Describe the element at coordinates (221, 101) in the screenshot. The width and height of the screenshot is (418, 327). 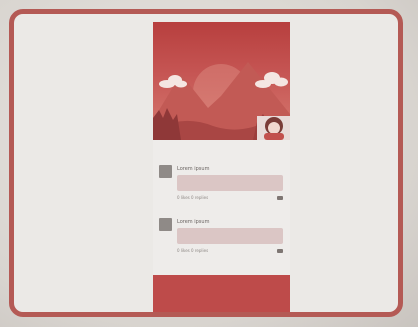
I see `landscape-illustration` at that location.